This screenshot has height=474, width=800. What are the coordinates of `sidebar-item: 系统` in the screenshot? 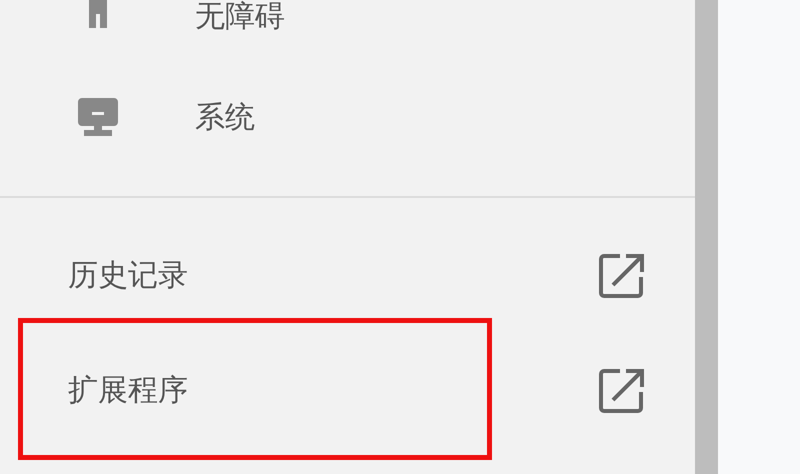 It's located at (347, 118).